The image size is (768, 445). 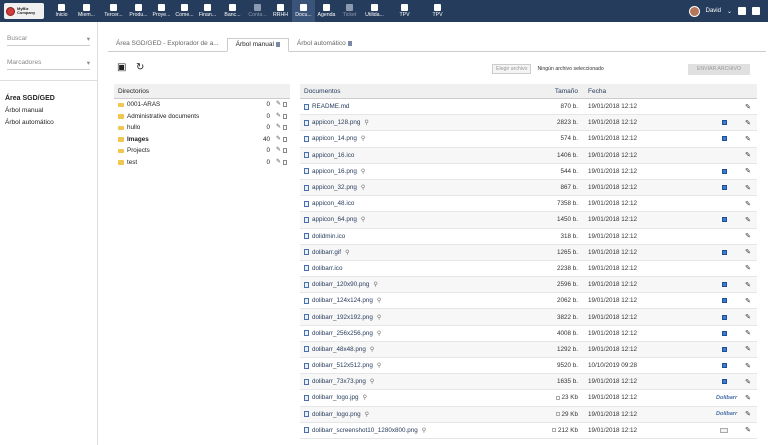 I want to click on file-link: appicon_32.png, so click(x=334, y=187).